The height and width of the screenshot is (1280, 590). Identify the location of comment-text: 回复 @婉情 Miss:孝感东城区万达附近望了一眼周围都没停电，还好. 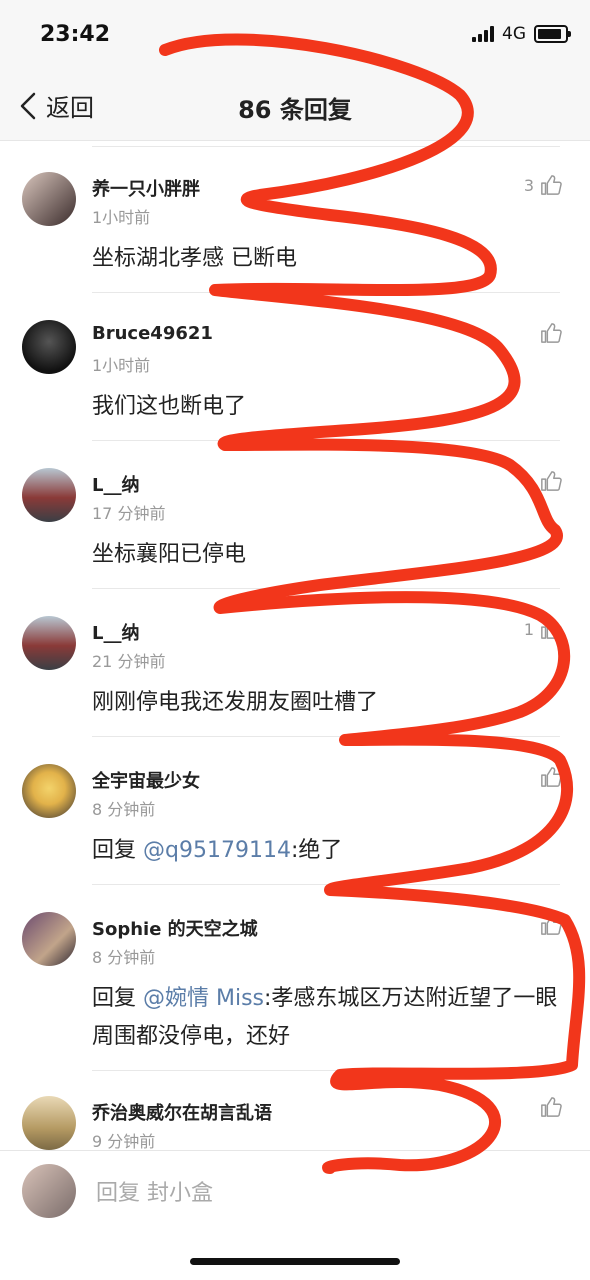
(332, 1018).